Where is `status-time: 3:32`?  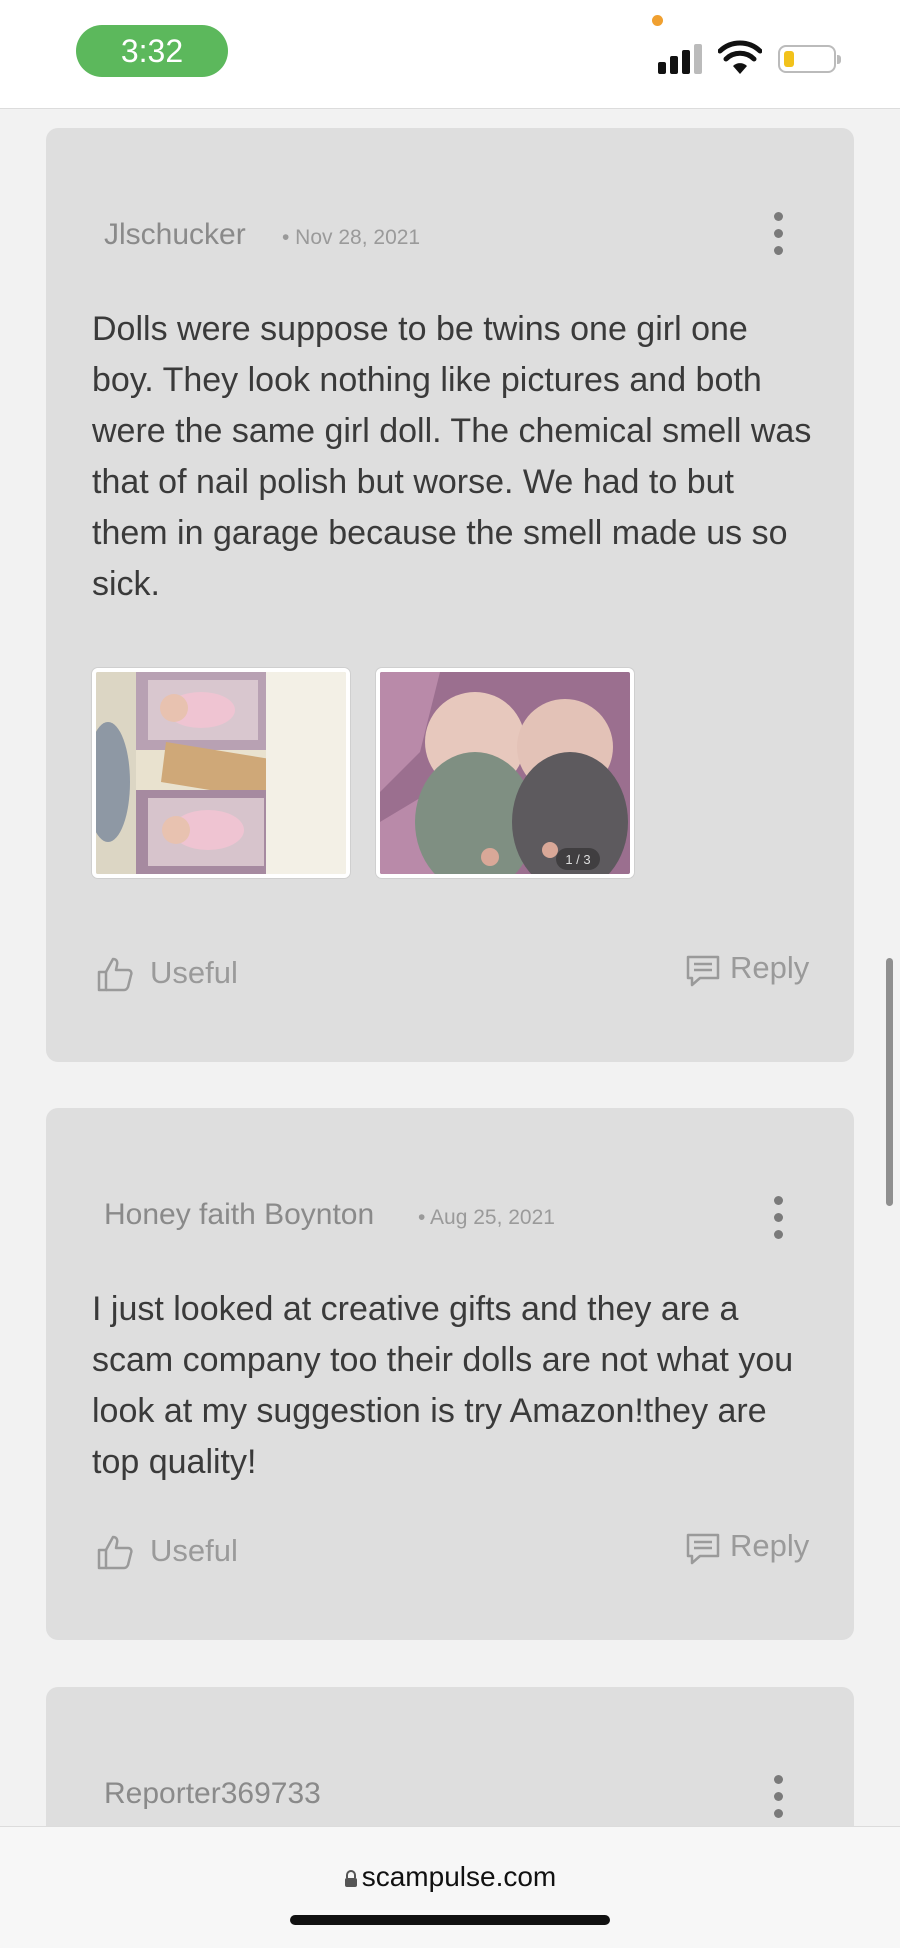 status-time: 3:32 is located at coordinates (152, 51).